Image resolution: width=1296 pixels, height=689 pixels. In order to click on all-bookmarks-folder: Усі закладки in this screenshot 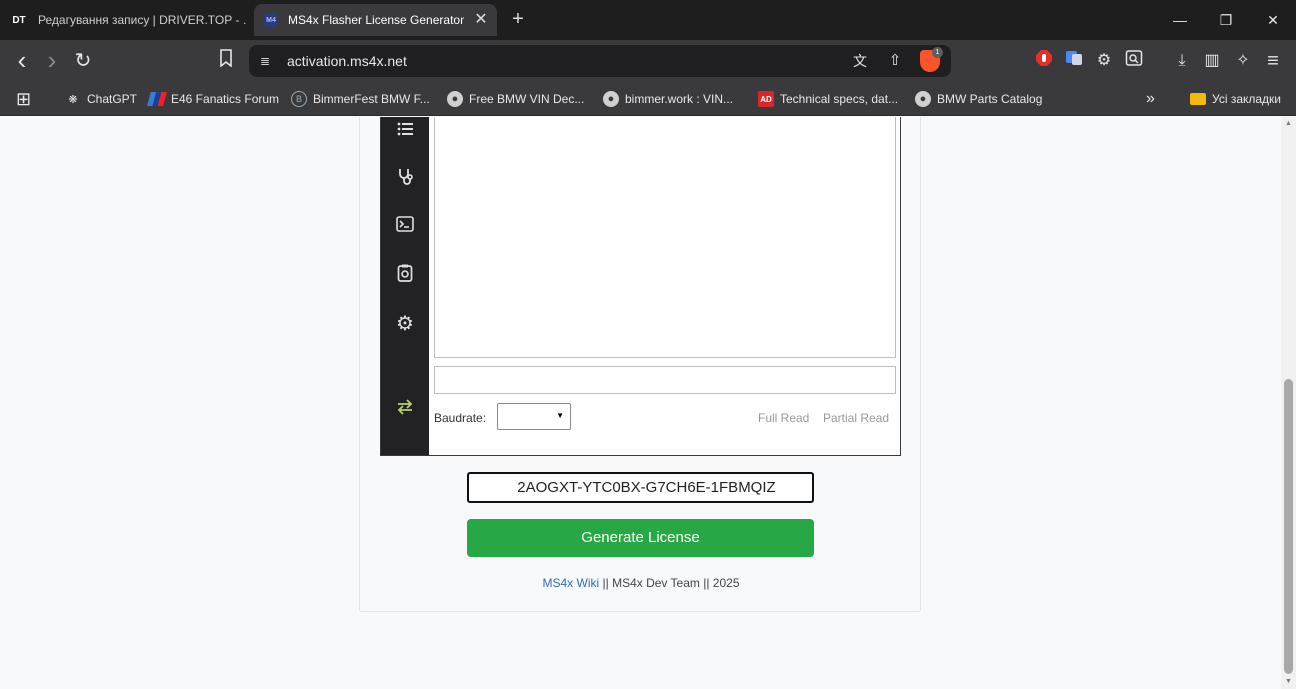, I will do `click(1235, 99)`.